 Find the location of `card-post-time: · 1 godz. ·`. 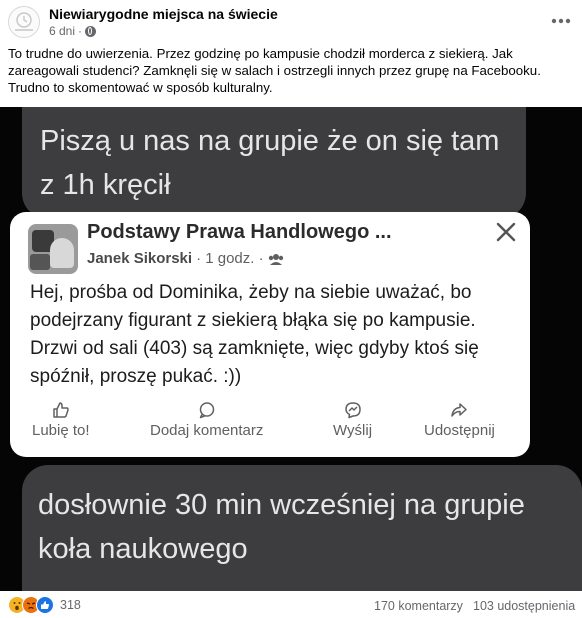

card-post-time: · 1 godz. · is located at coordinates (230, 258).